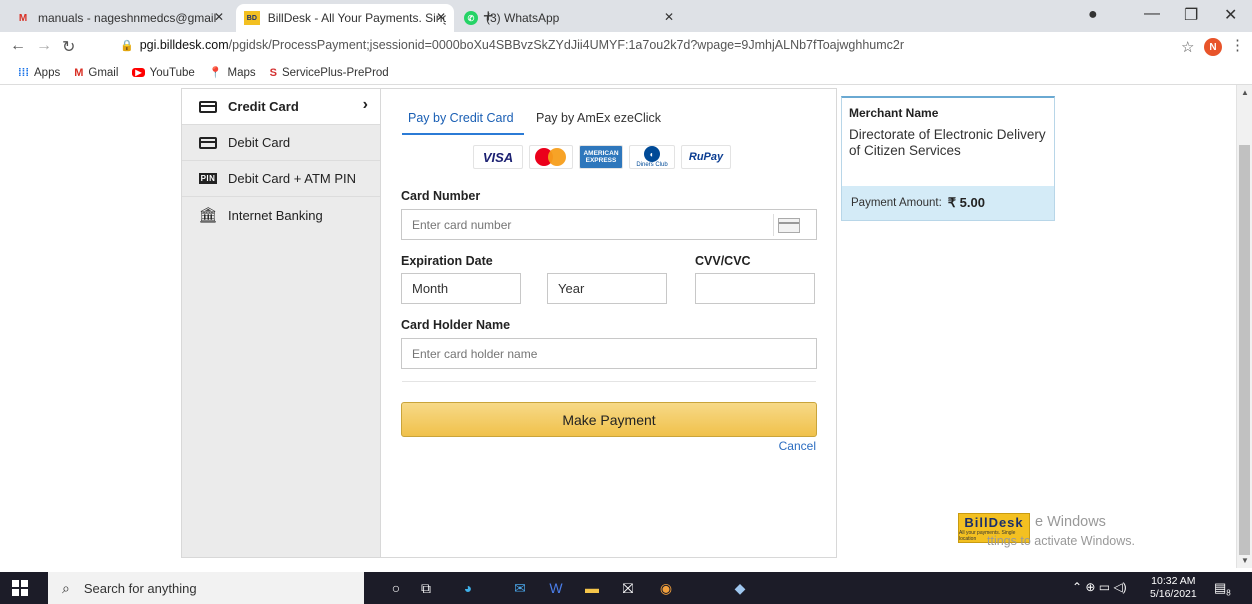 This screenshot has width=1252, height=604. I want to click on debit-card-icon, so click(208, 142).